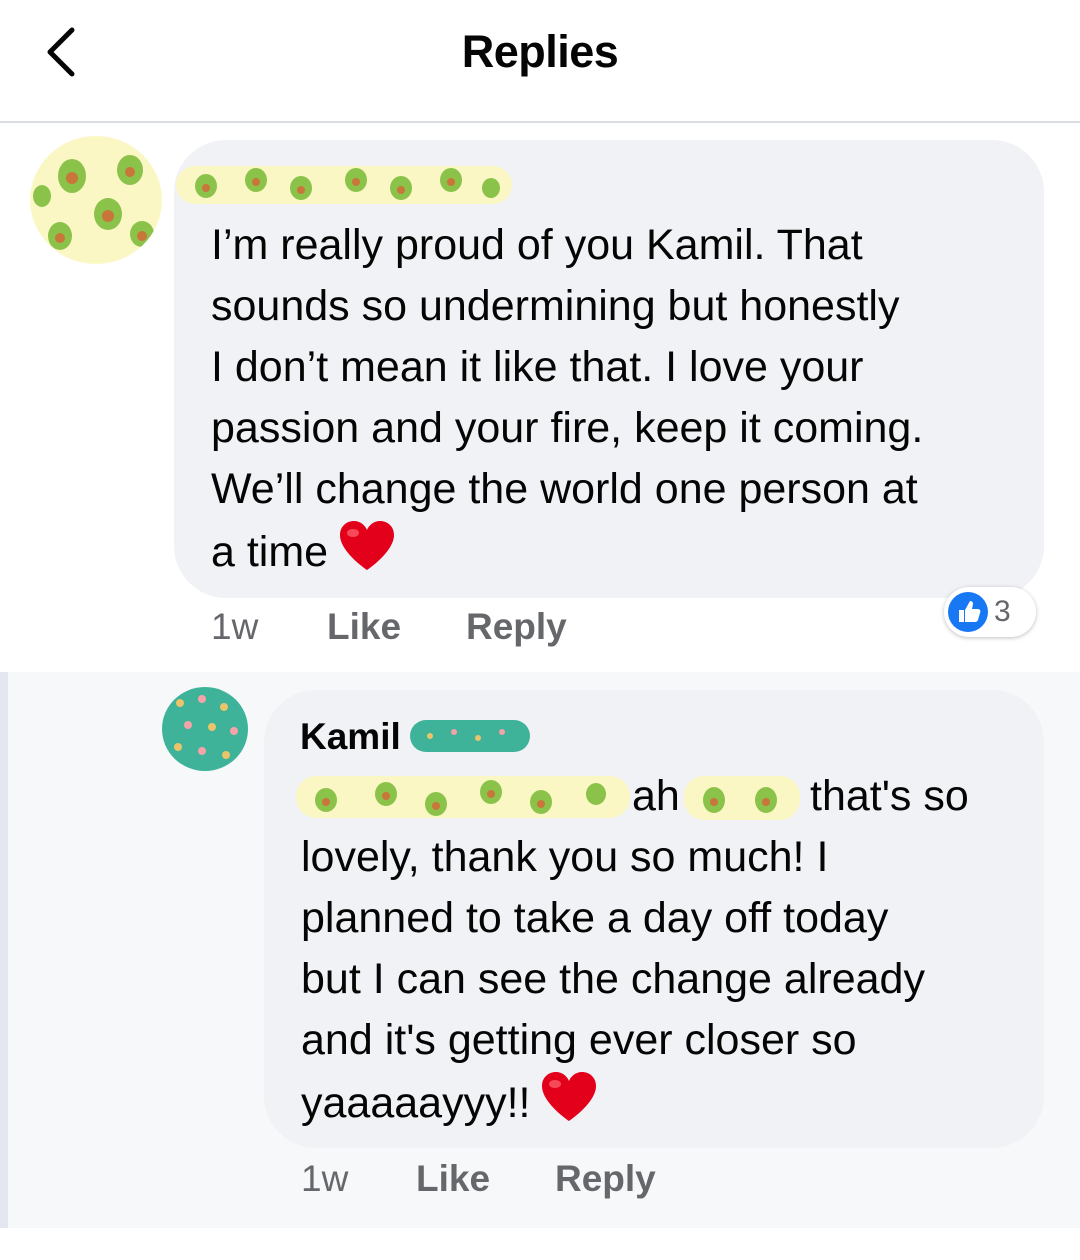 The image size is (1080, 1260). Describe the element at coordinates (613, 979) in the screenshot. I see `reply-line: but I can see the change already` at that location.